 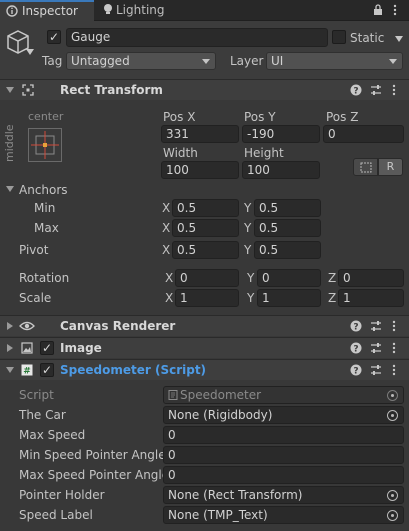 I want to click on script-enabled-checkbox: ✓, so click(x=47, y=370).